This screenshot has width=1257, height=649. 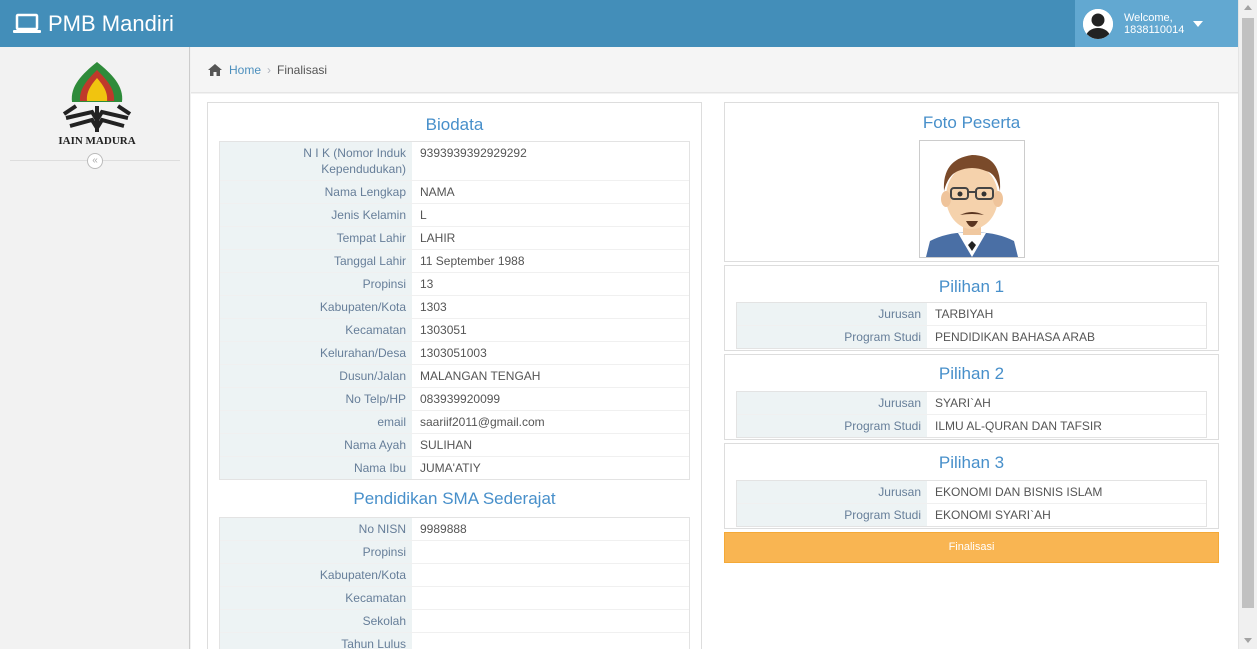 I want to click on row-label: Tanggal Lahir, so click(x=316, y=261).